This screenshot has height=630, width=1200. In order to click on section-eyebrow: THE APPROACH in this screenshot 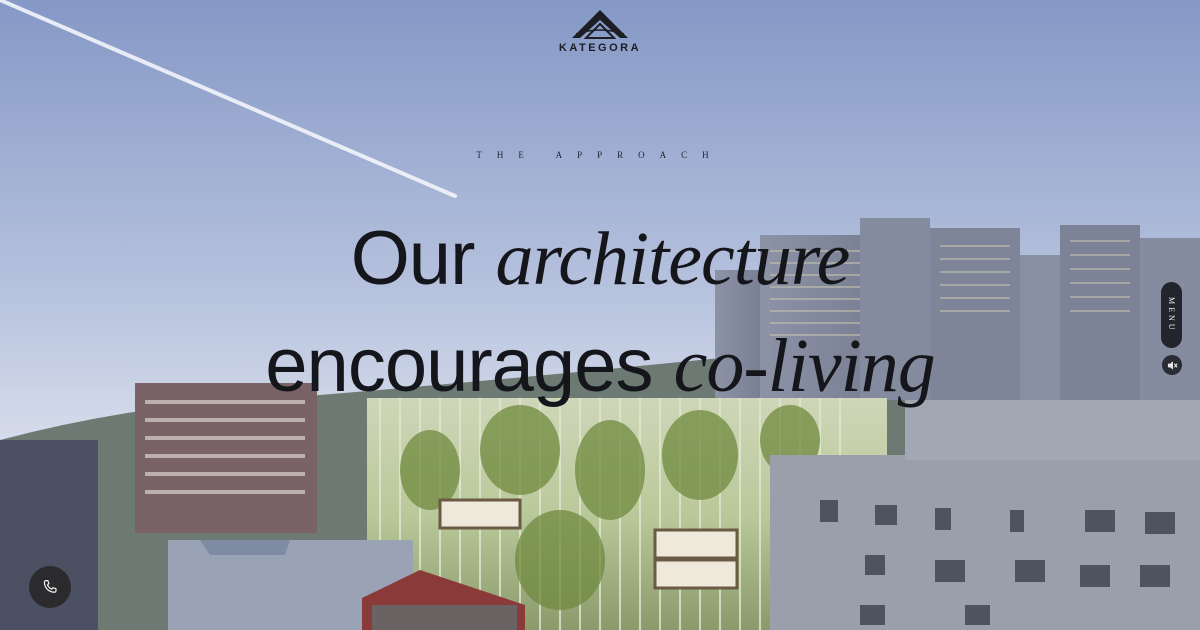, I will do `click(600, 155)`.